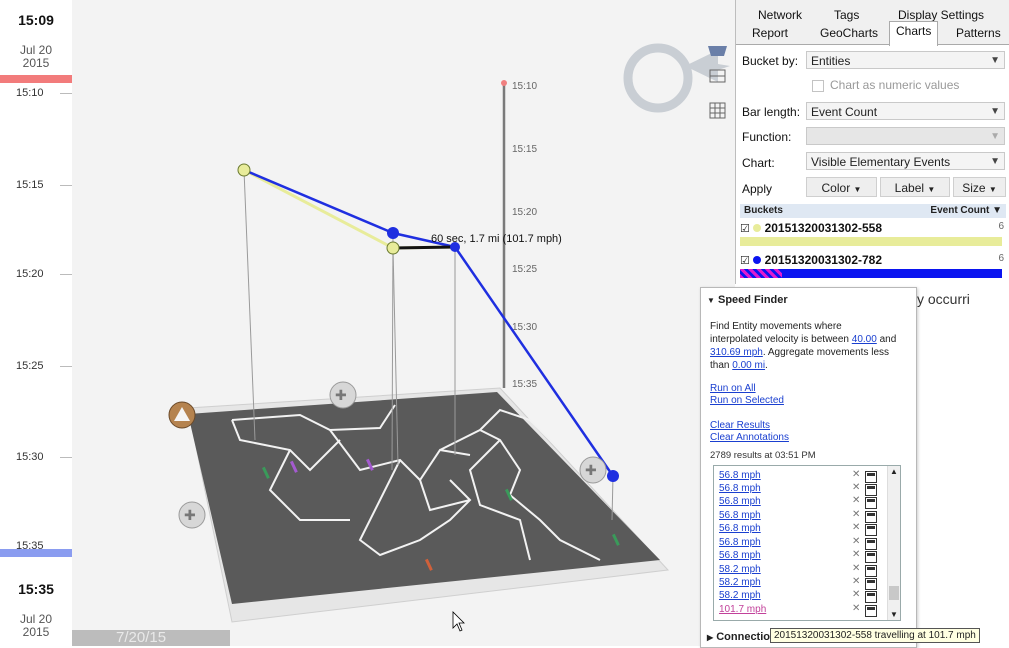  Describe the element at coordinates (846, 15) in the screenshot. I see `tab-tags: Tags` at that location.